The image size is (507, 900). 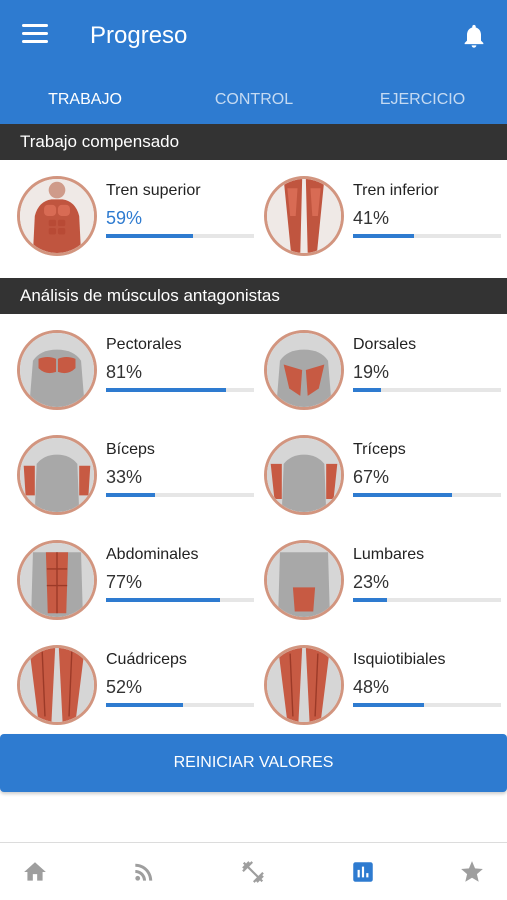 What do you see at coordinates (124, 372) in the screenshot?
I see `item-percentage: 81%` at bounding box center [124, 372].